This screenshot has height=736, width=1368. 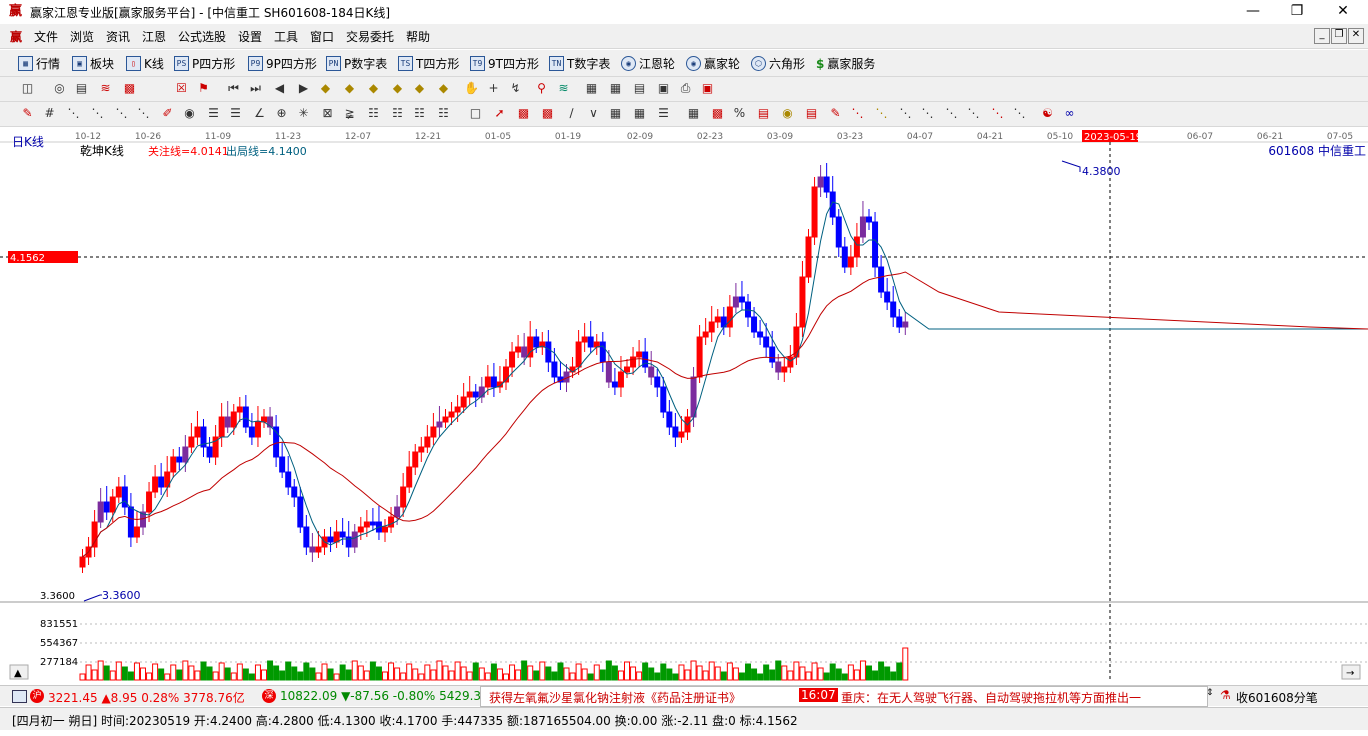 I want to click on diamond4-icon: ◆, so click(x=397, y=88).